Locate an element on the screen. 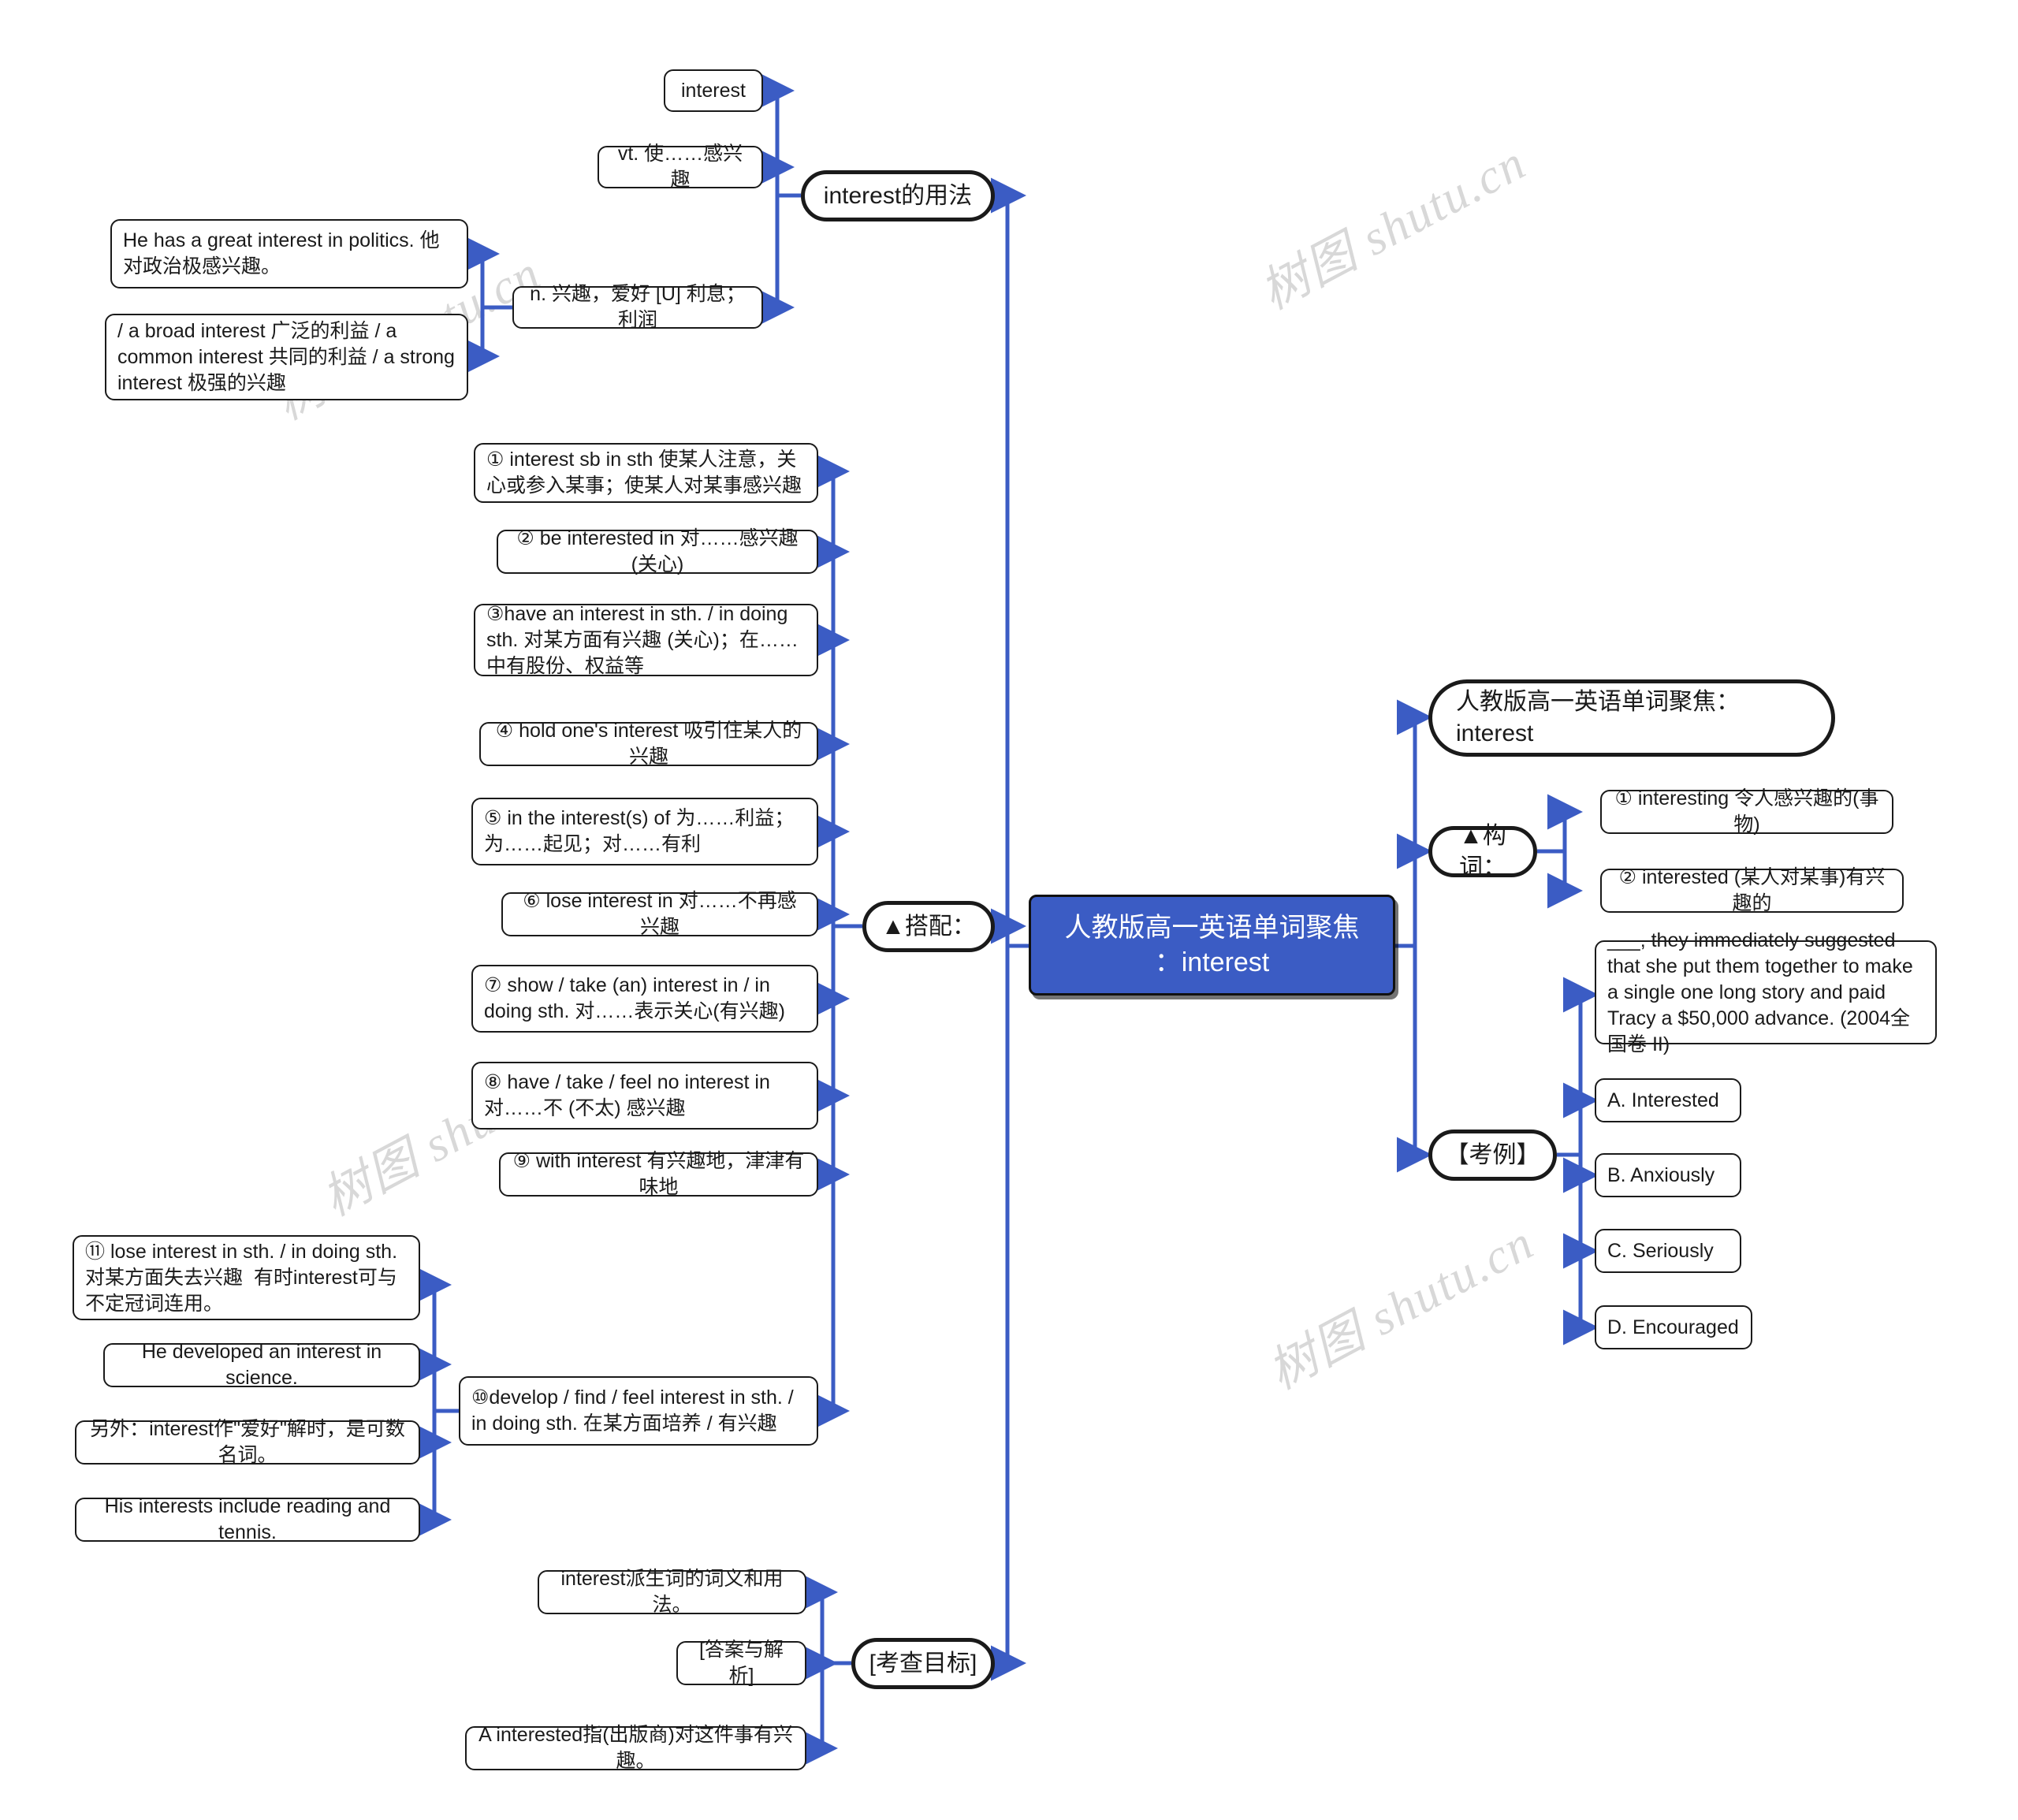 The height and width of the screenshot is (1820, 2018). branch-exam-goal: [考查目标] is located at coordinates (923, 1663).